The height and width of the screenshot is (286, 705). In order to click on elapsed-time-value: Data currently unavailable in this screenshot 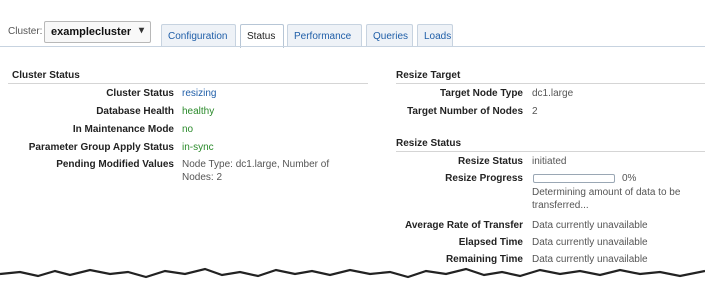, I will do `click(590, 242)`.